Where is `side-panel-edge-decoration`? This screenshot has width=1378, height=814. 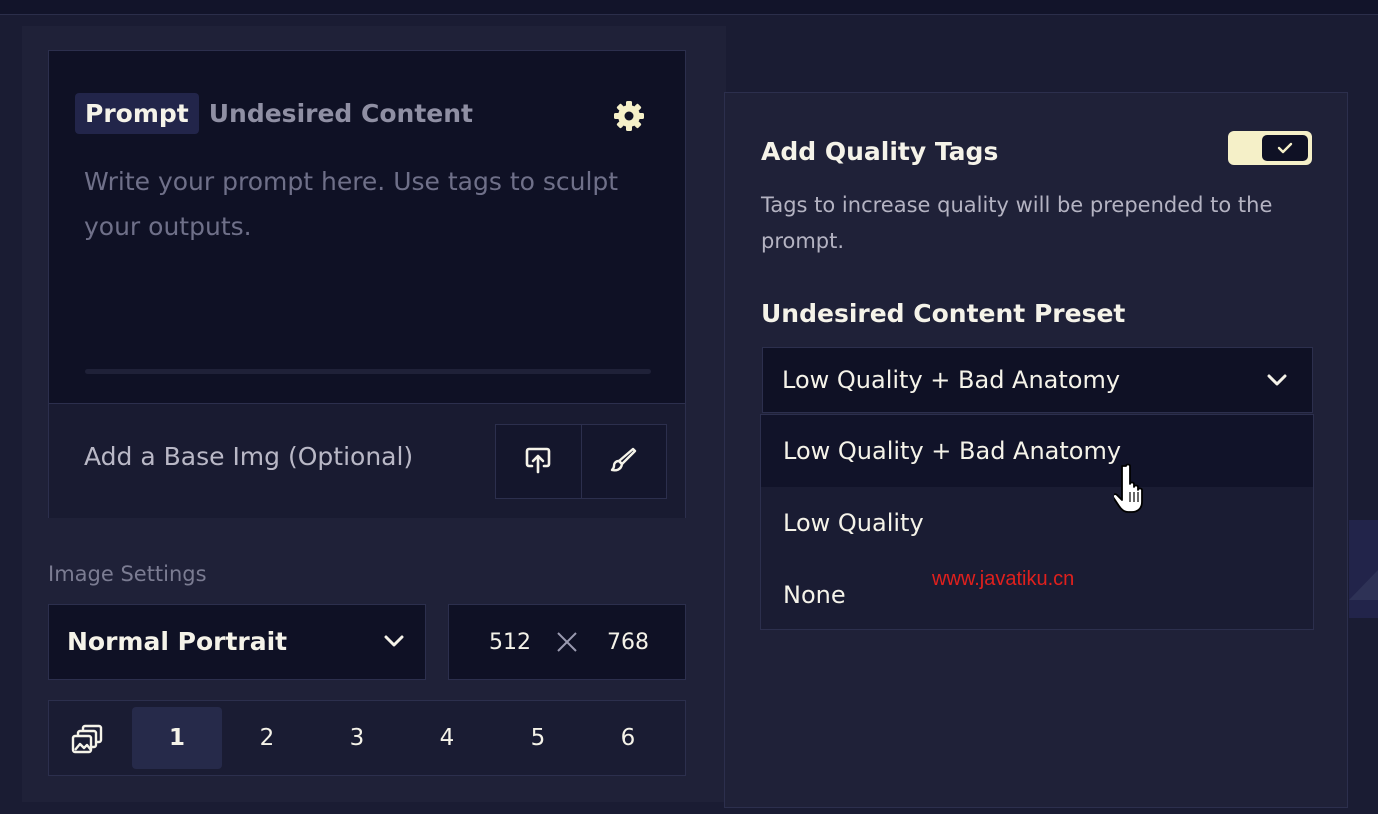 side-panel-edge-decoration is located at coordinates (1363, 585).